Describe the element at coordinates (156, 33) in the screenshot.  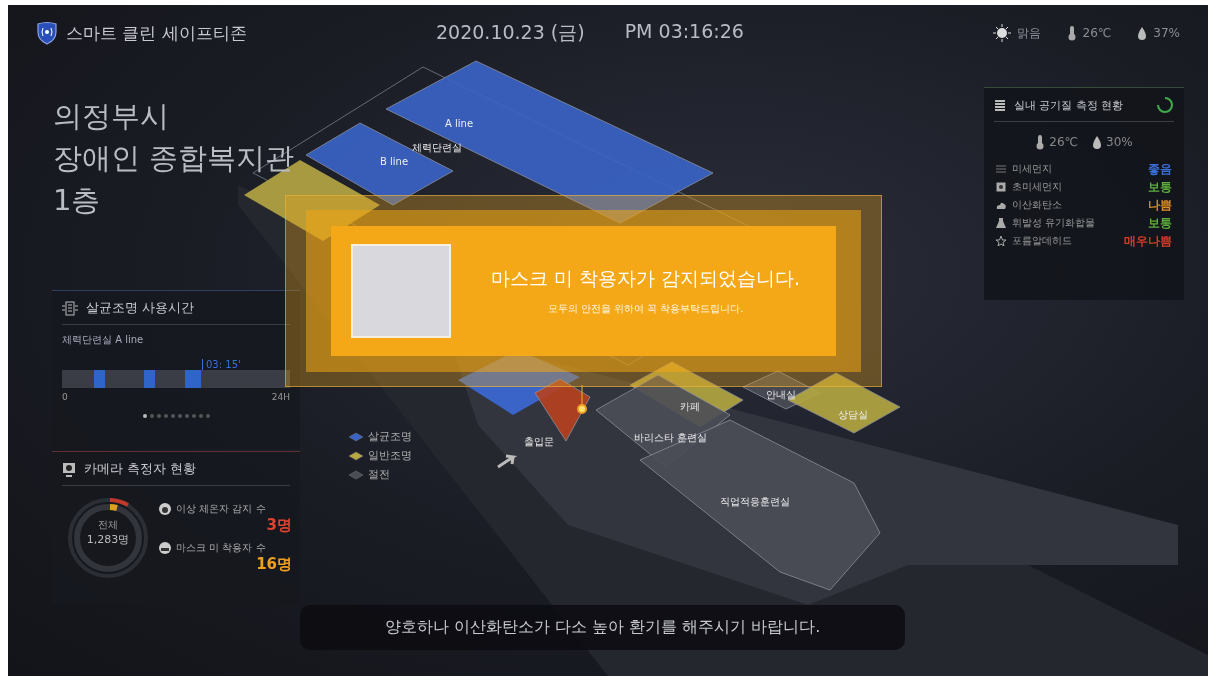
I see `app-name: 스마트 클린 세이프티존` at that location.